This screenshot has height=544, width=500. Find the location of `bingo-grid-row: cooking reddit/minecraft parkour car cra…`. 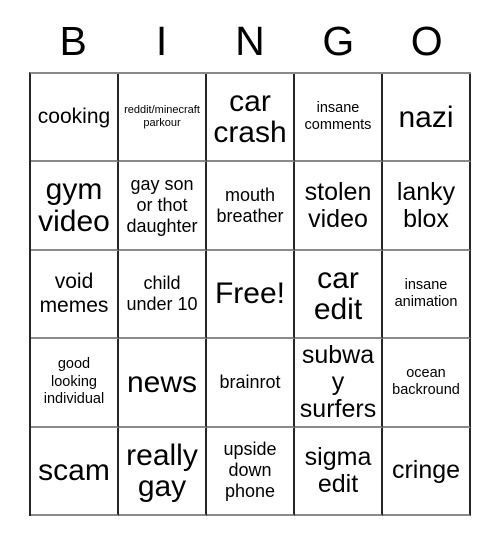

bingo-grid-row: cooking reddit/minecraft parkour car cra… is located at coordinates (251, 118).